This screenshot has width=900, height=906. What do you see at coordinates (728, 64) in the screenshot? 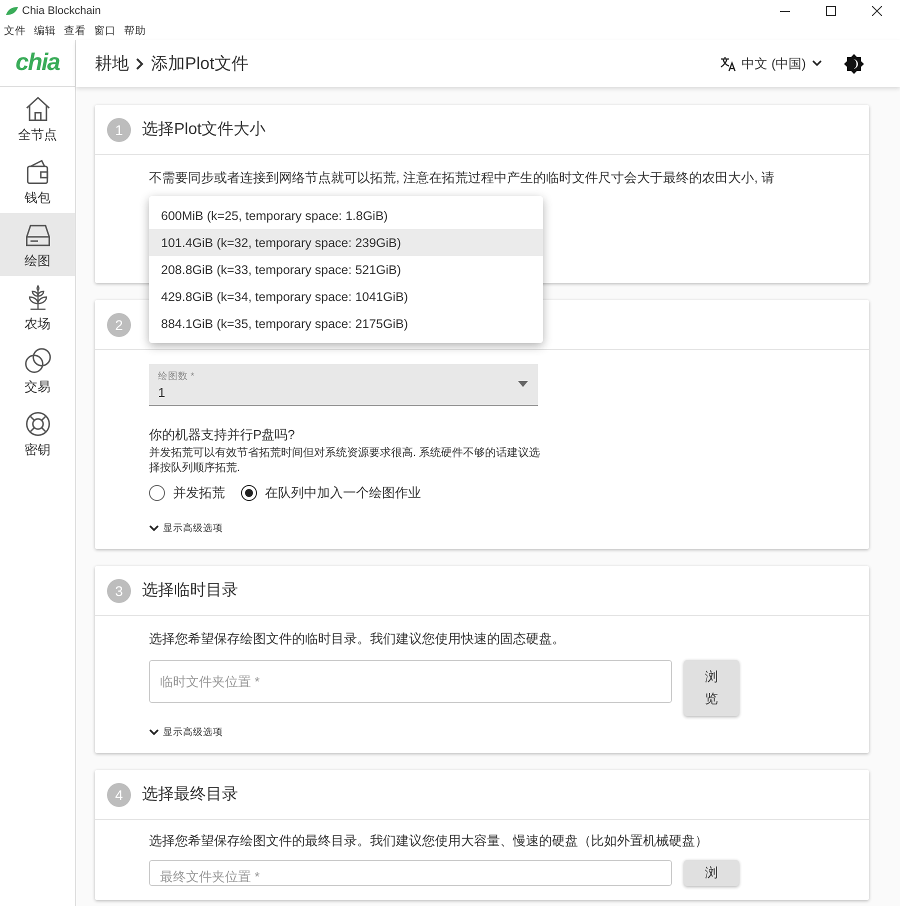
I see `translate-icon` at bounding box center [728, 64].